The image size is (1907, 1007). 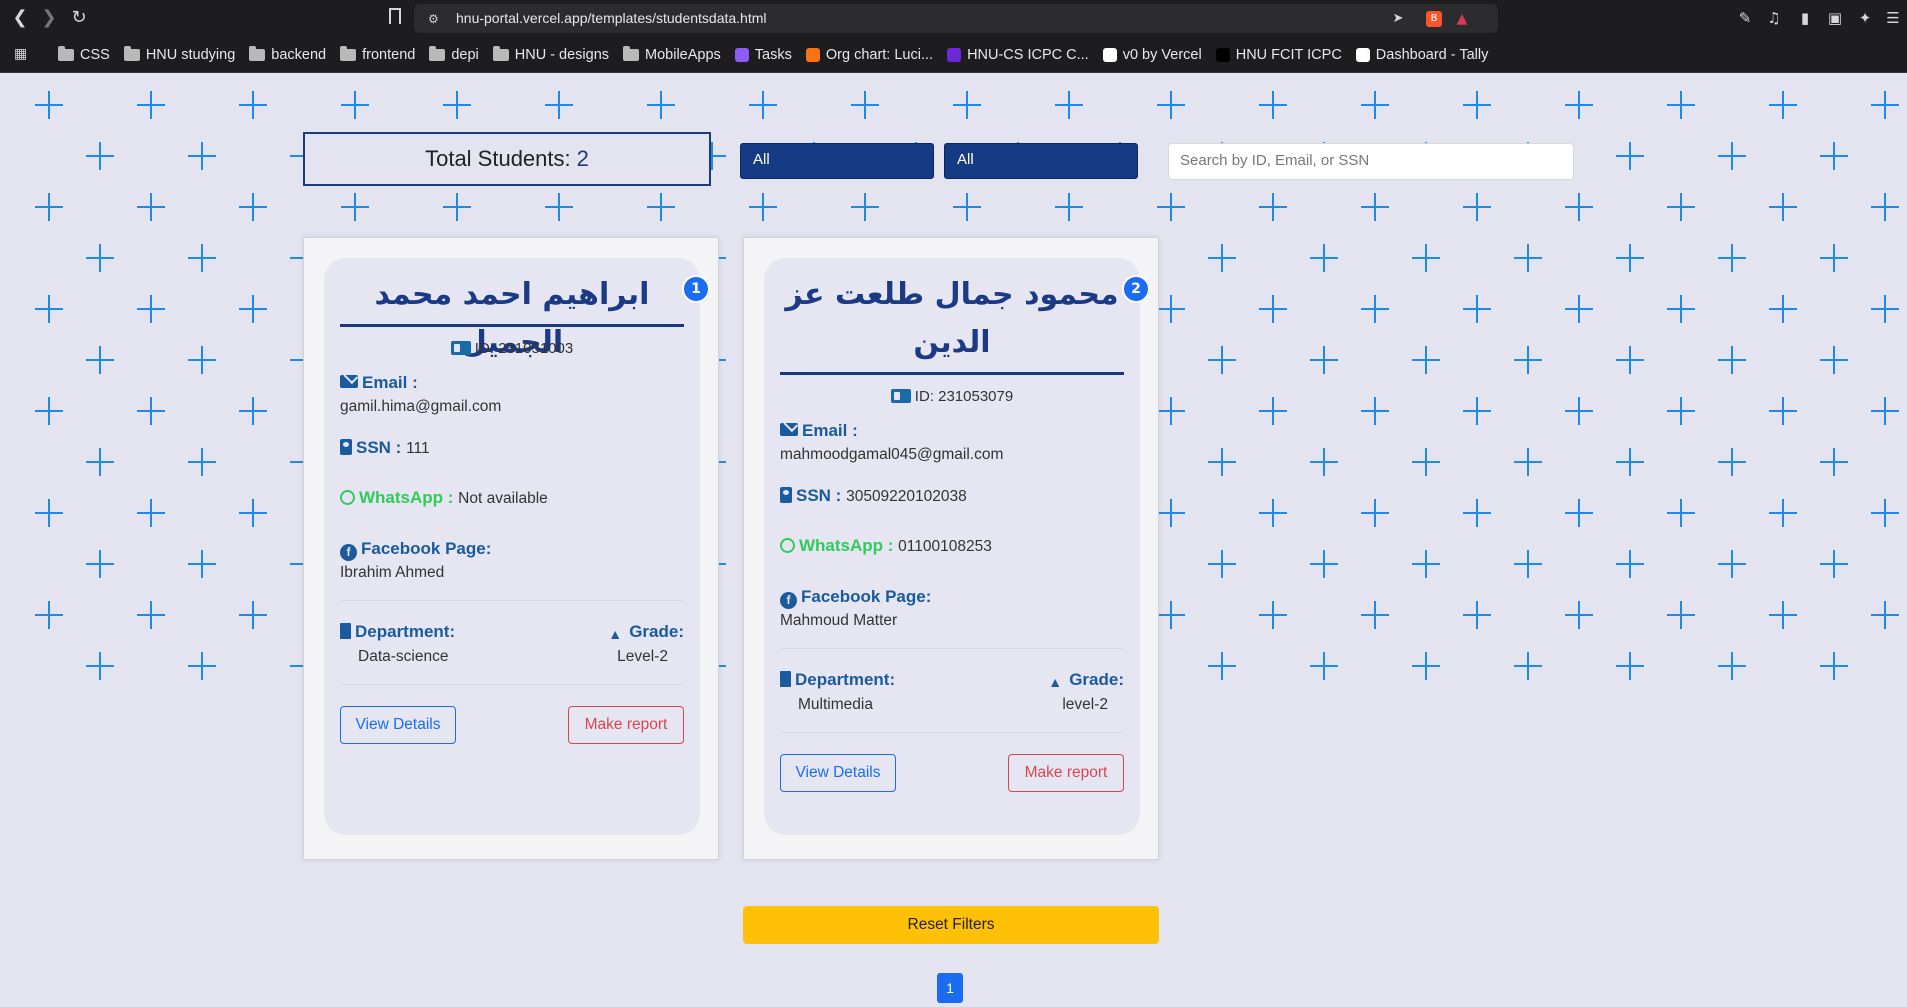 I want to click on bookmark-item: CSS, so click(x=84, y=54).